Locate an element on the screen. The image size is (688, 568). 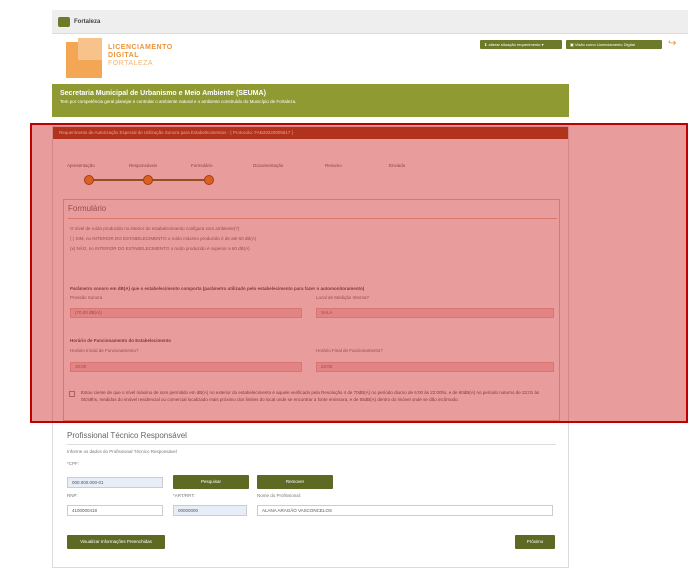
rnp-label: RNP: is located at coordinates (72, 495).